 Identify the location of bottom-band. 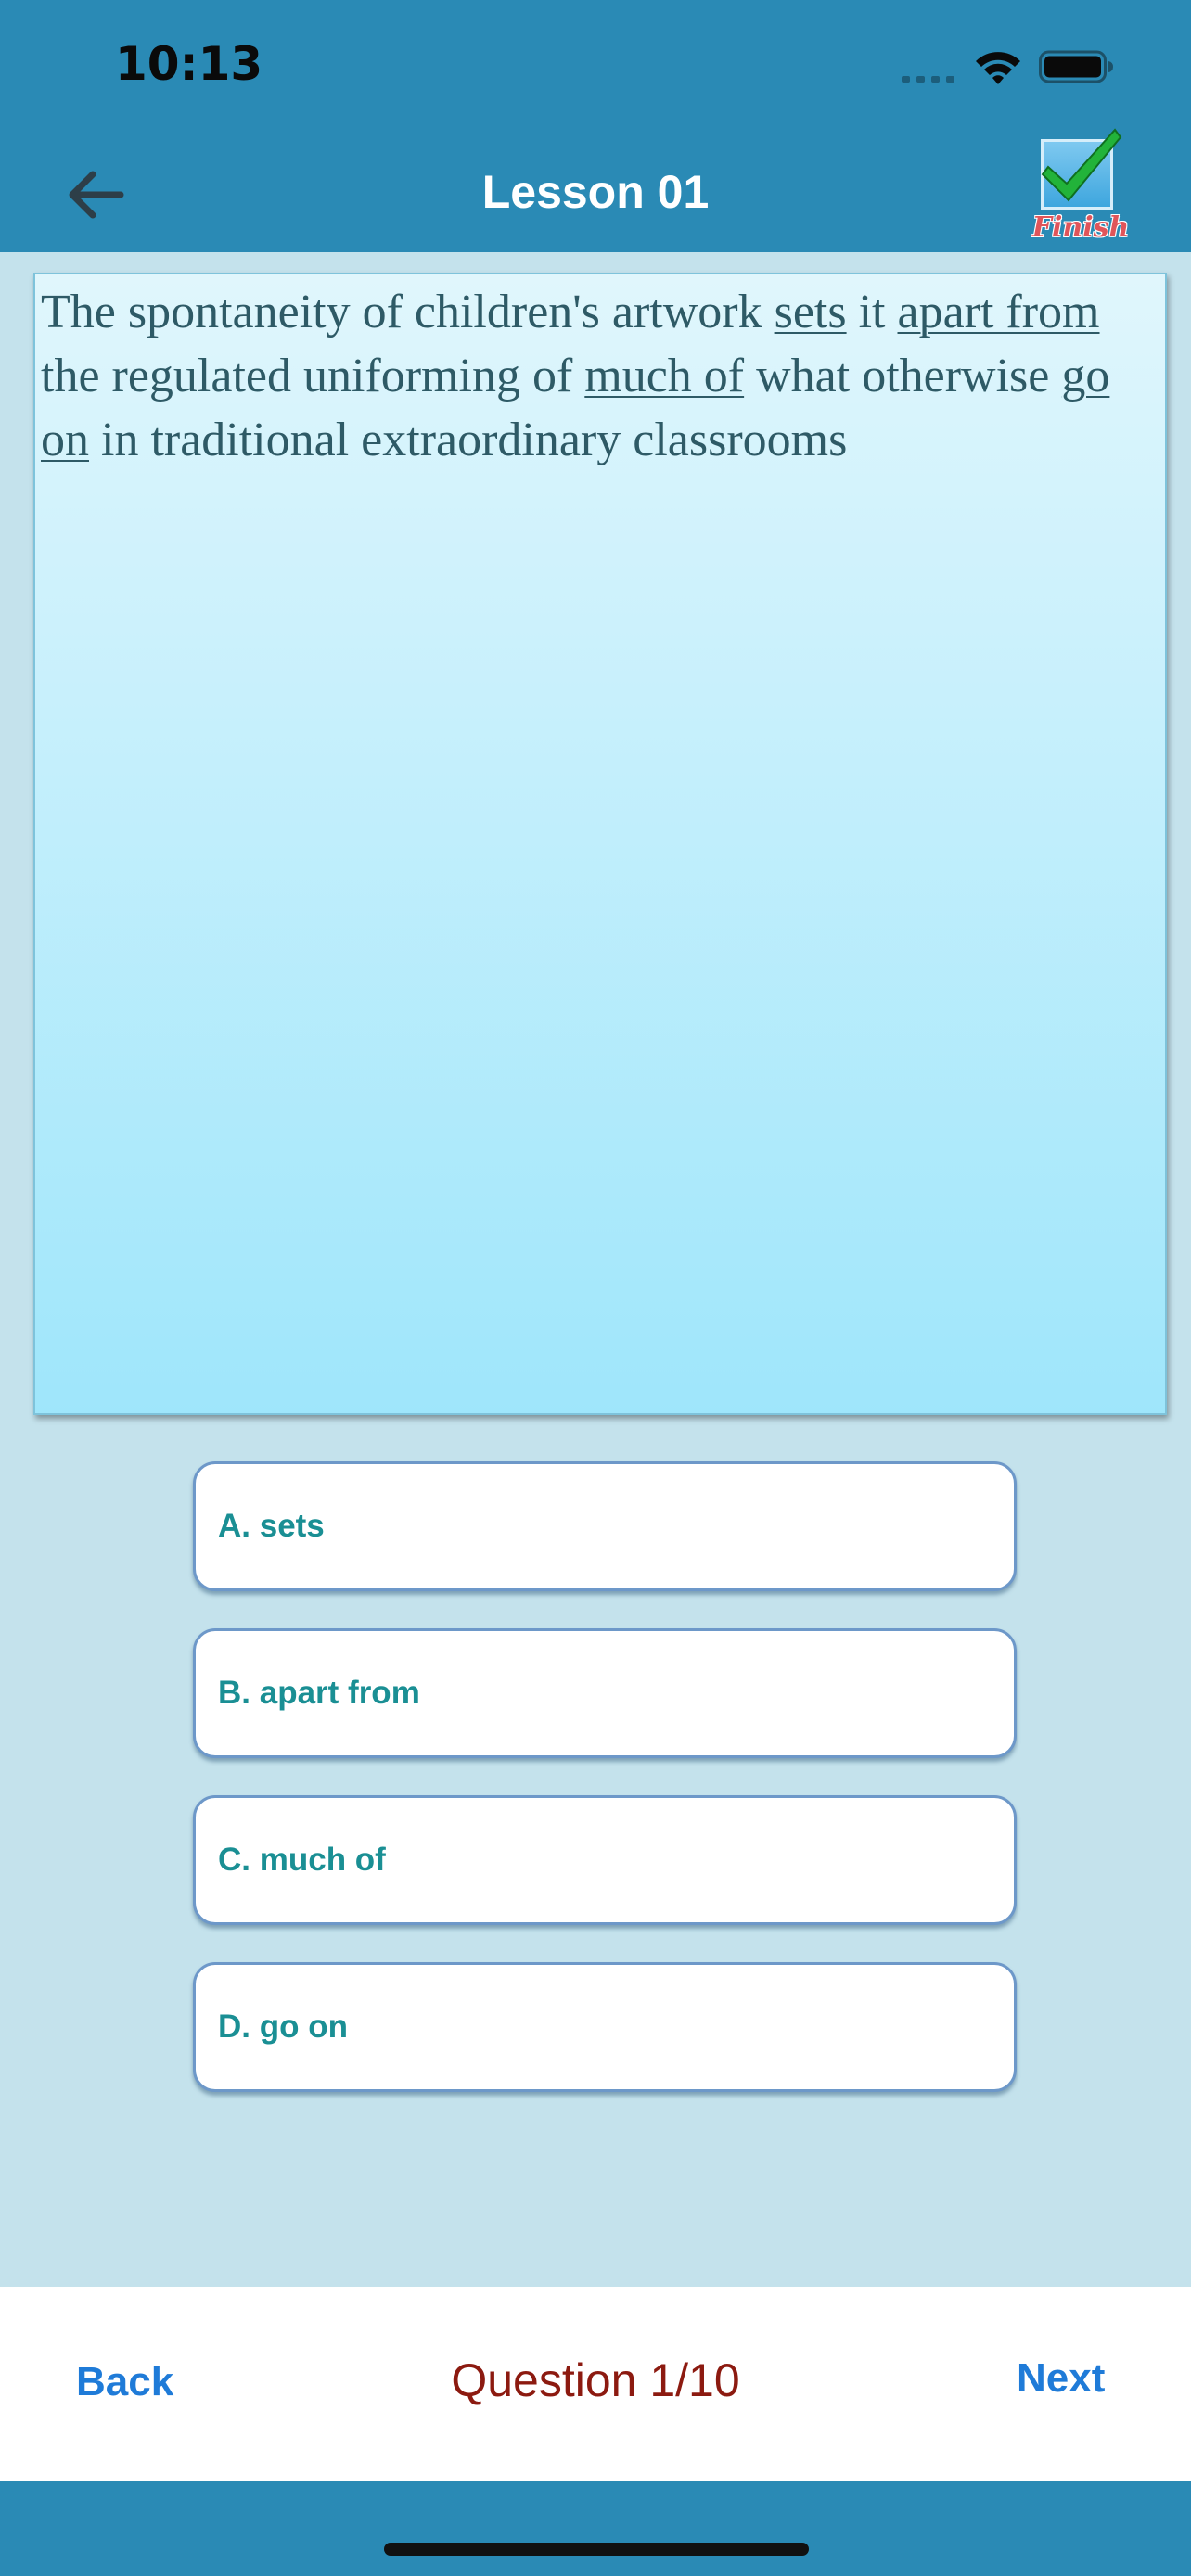
(595, 2528).